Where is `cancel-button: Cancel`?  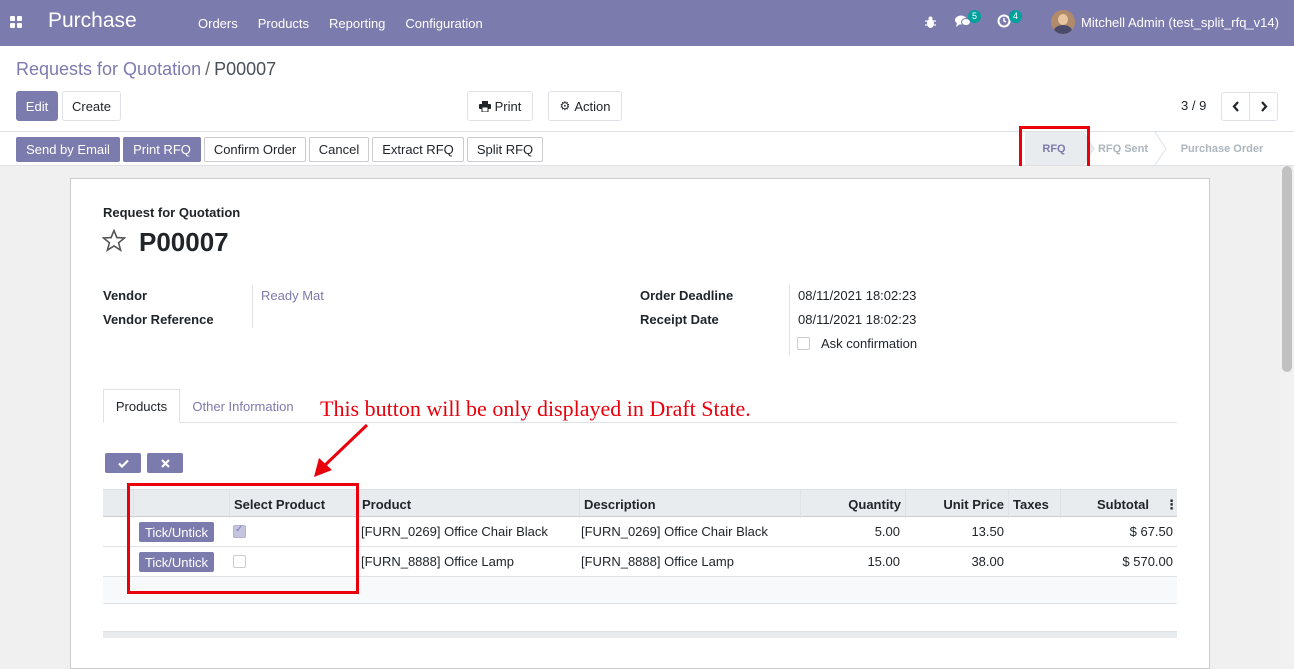 cancel-button: Cancel is located at coordinates (339, 149).